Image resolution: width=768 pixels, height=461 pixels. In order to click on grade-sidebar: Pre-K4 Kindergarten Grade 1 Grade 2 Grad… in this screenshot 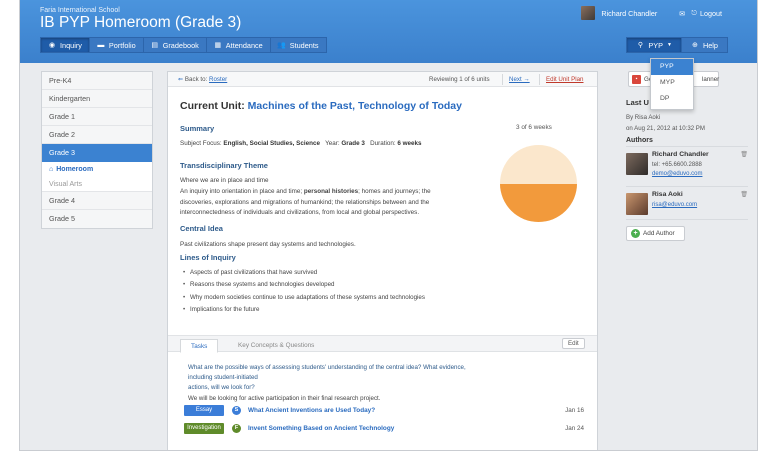, I will do `click(97, 150)`.